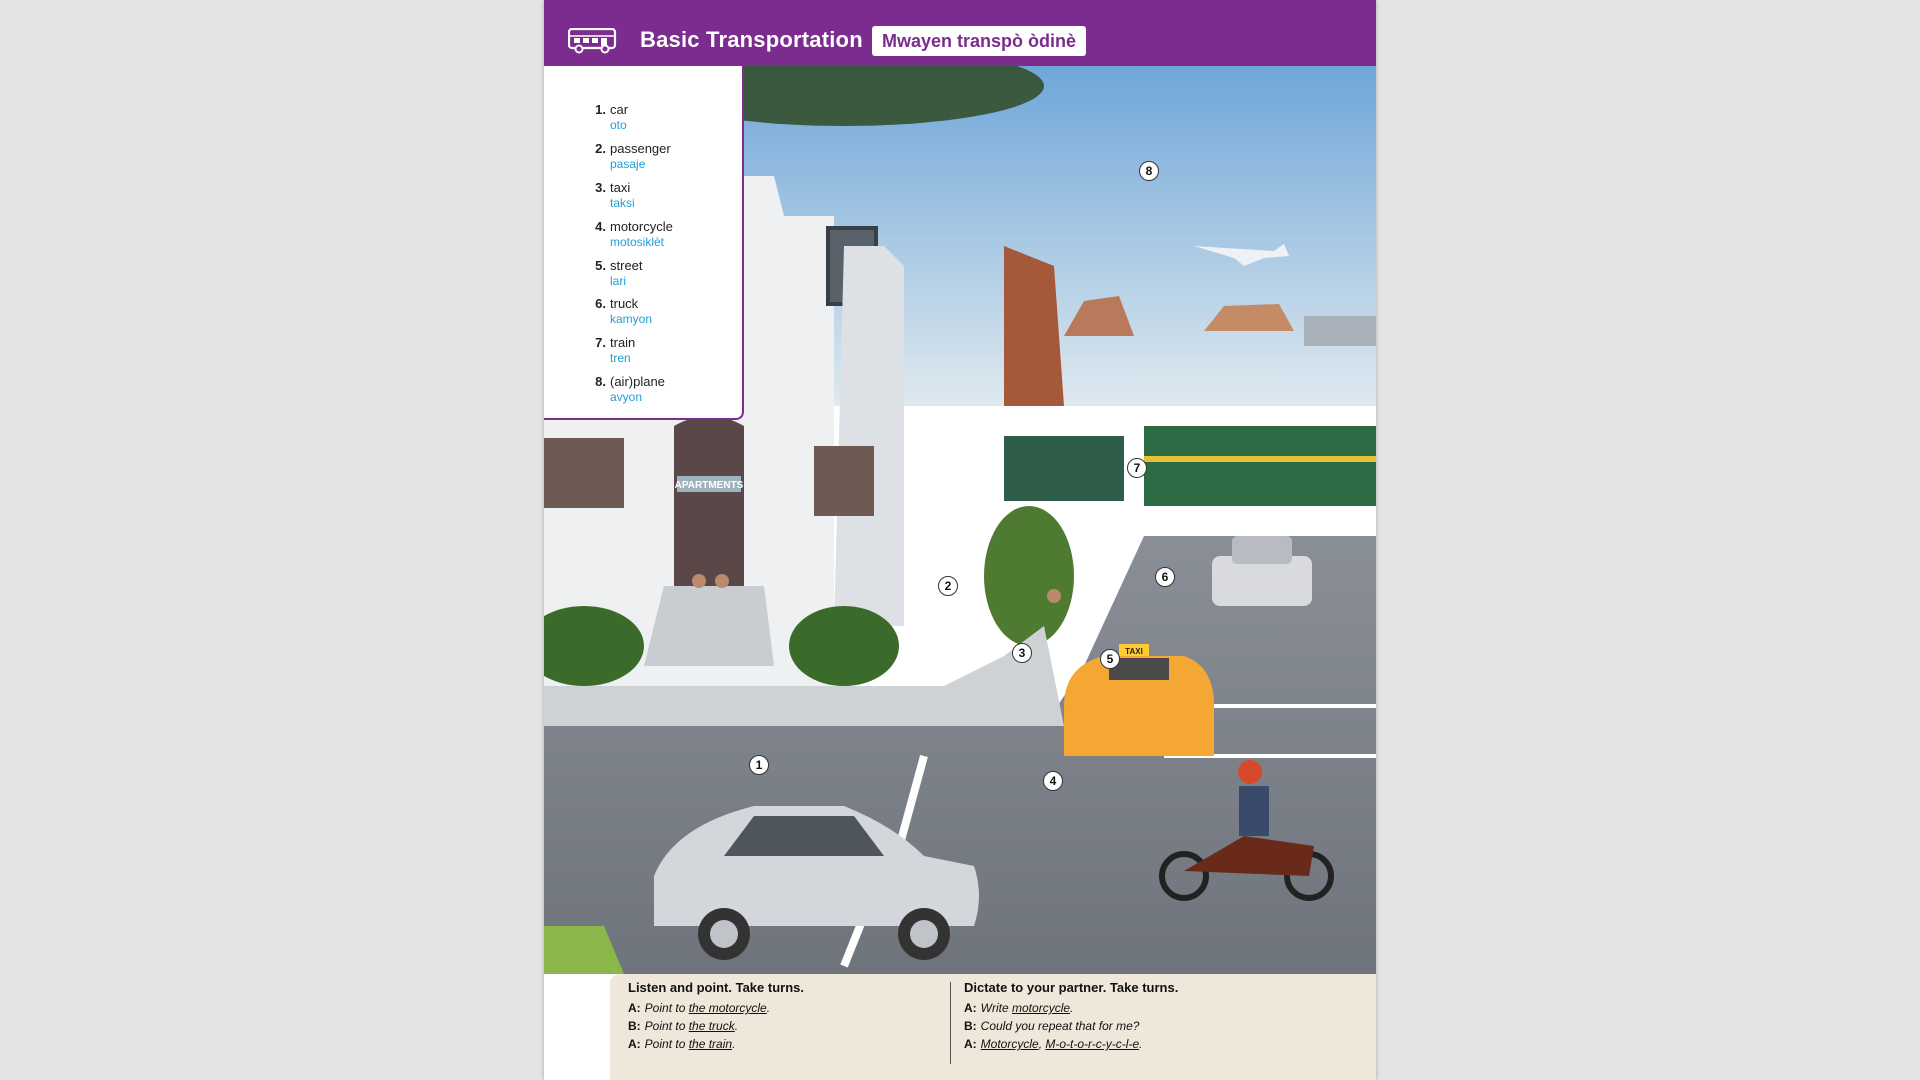 The image size is (1920, 1080). What do you see at coordinates (592, 41) in the screenshot?
I see `bus-icon` at bounding box center [592, 41].